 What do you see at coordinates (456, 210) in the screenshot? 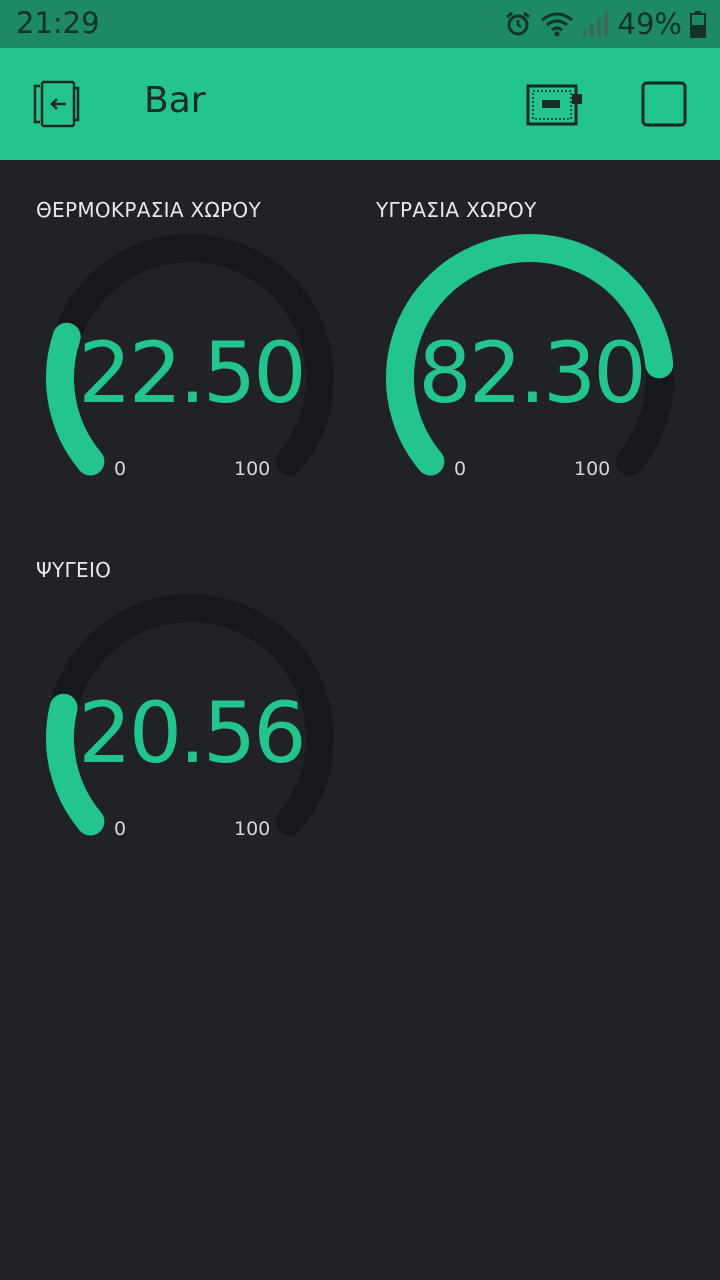
I see `gauge-label: ΥΓΡΑΣΙΑ ΧΩΡΟΥ` at bounding box center [456, 210].